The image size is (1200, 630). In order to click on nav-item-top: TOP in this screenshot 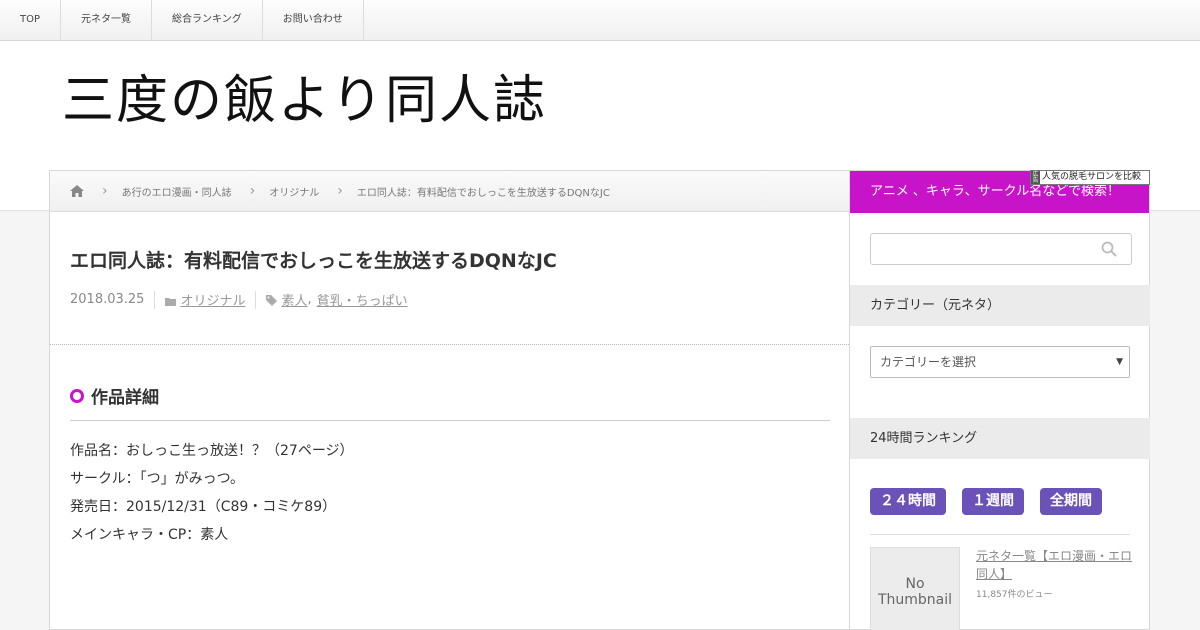, I will do `click(31, 20)`.